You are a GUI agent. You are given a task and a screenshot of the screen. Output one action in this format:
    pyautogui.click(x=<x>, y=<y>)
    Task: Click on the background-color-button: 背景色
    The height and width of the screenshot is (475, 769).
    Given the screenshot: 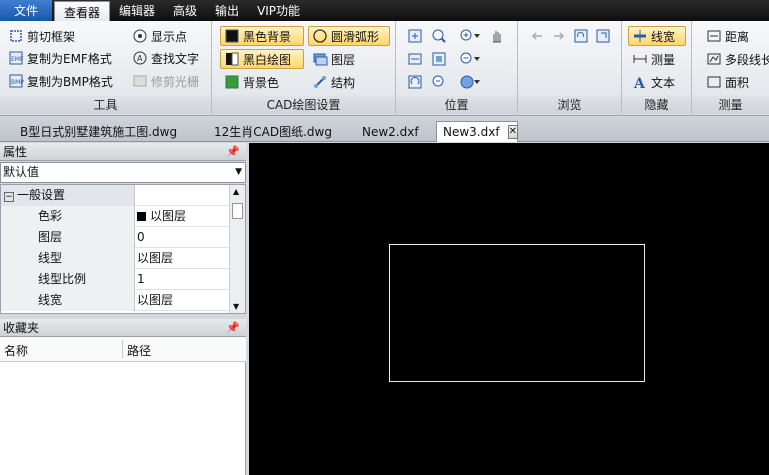 What is the action you would take?
    pyautogui.click(x=251, y=82)
    